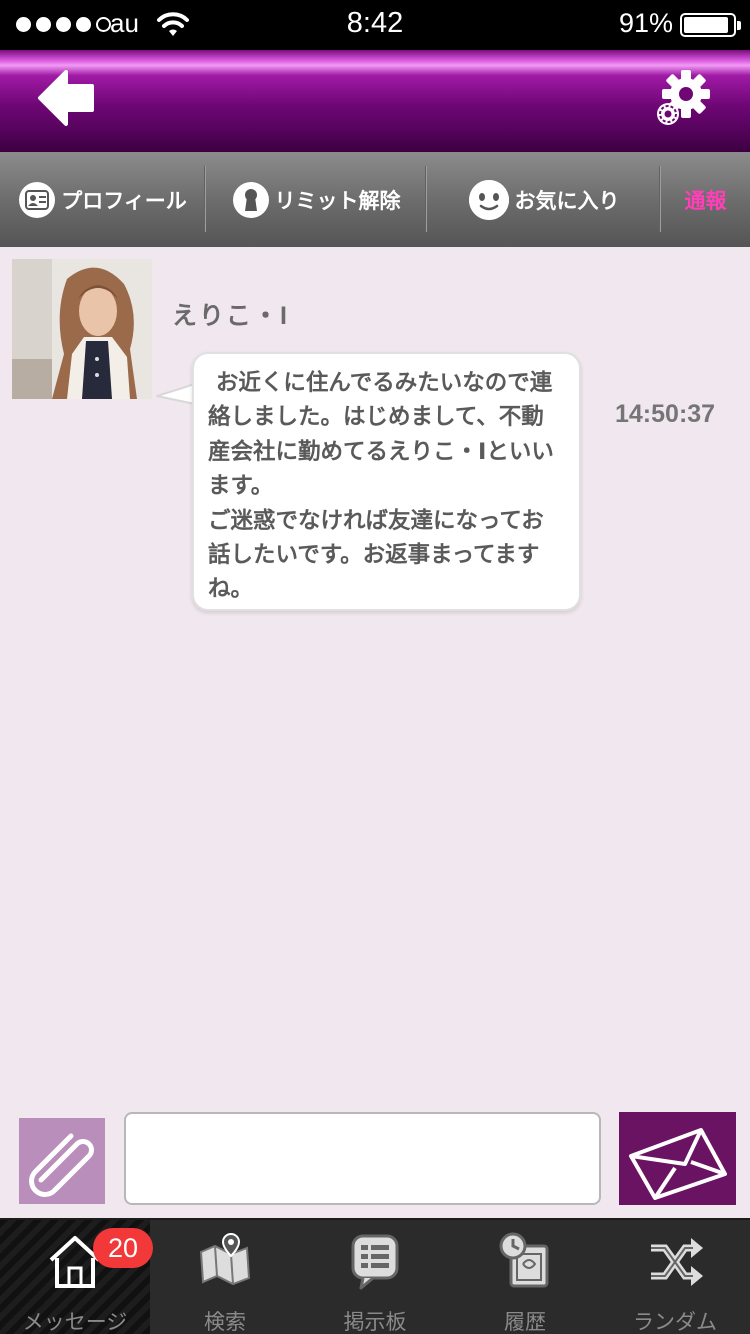 The image size is (750, 1334). I want to click on bottom-nav: 20 メッセージ 検索 掲示板 履歴 ランダム, so click(375, 1276).